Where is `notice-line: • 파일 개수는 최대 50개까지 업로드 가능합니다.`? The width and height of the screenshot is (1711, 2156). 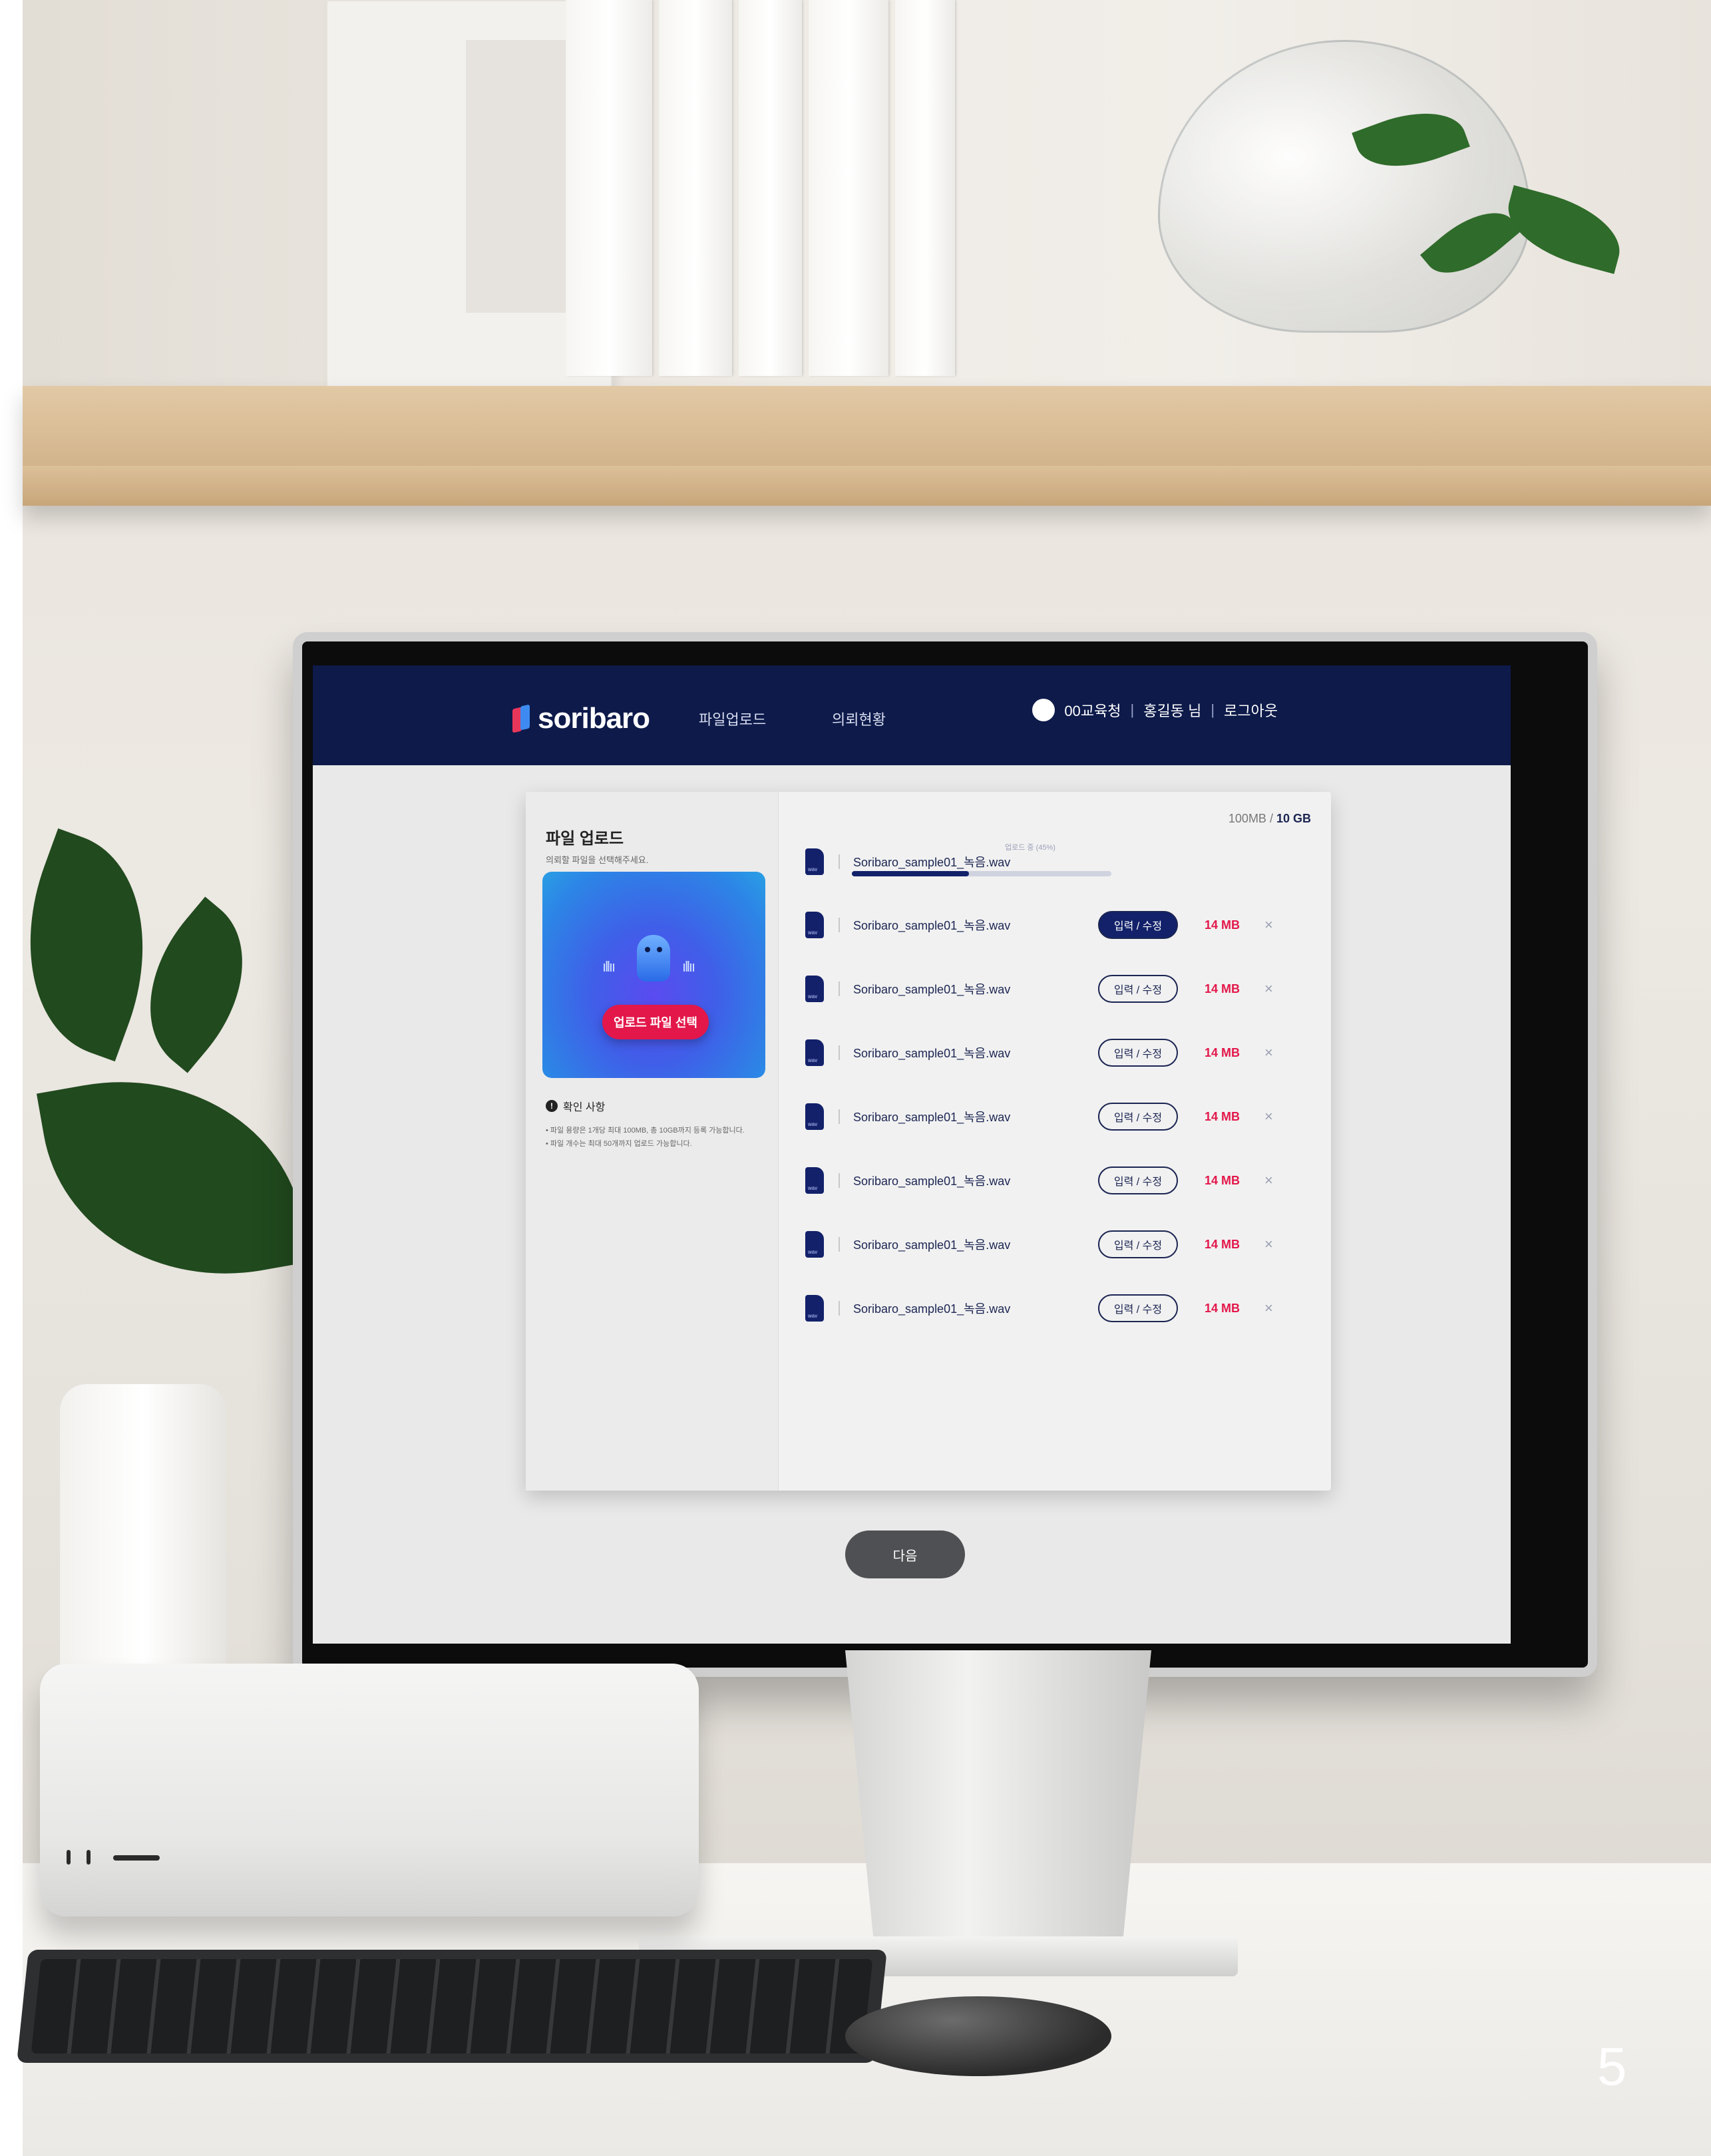 notice-line: • 파일 개수는 최대 50개까지 업로드 가능합니다. is located at coordinates (619, 1144).